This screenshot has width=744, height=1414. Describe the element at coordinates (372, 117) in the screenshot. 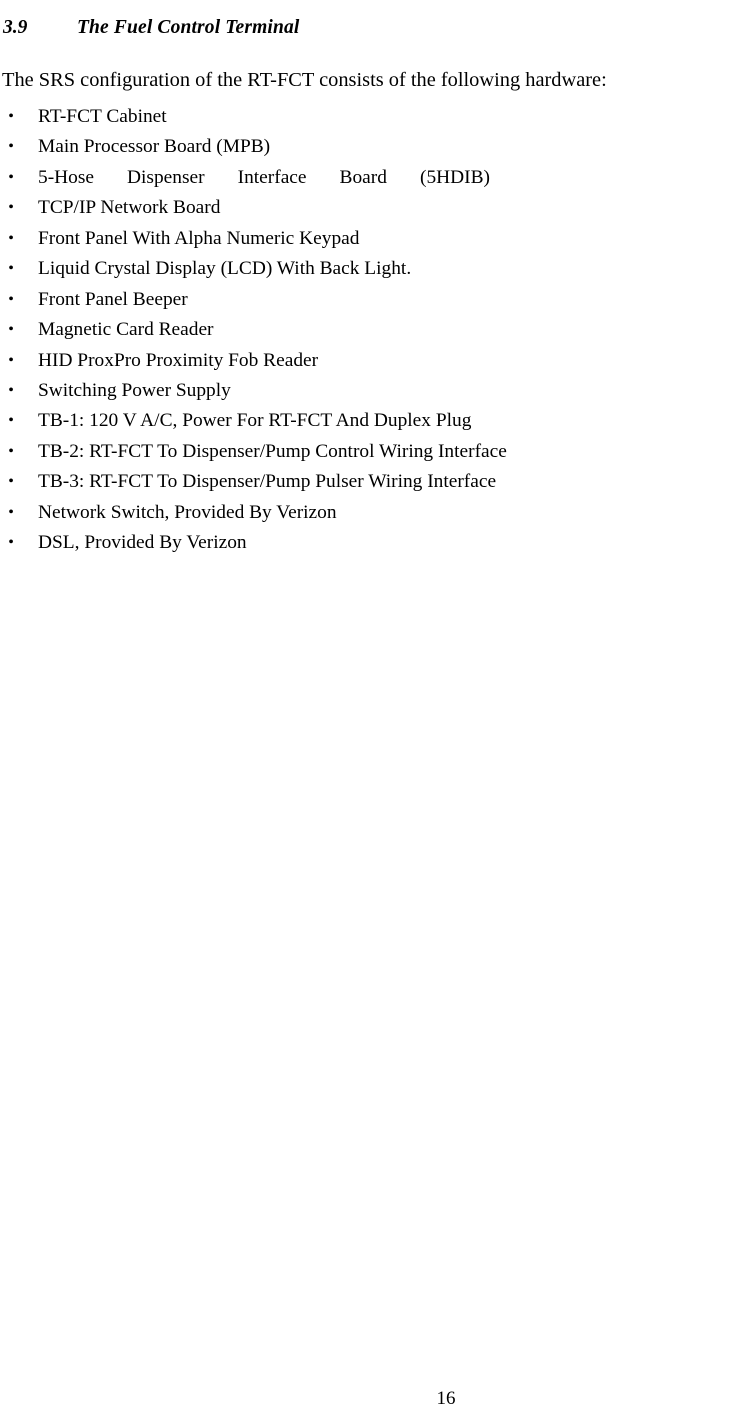

I see `list-item: • RT-FCT Cabinet` at that location.